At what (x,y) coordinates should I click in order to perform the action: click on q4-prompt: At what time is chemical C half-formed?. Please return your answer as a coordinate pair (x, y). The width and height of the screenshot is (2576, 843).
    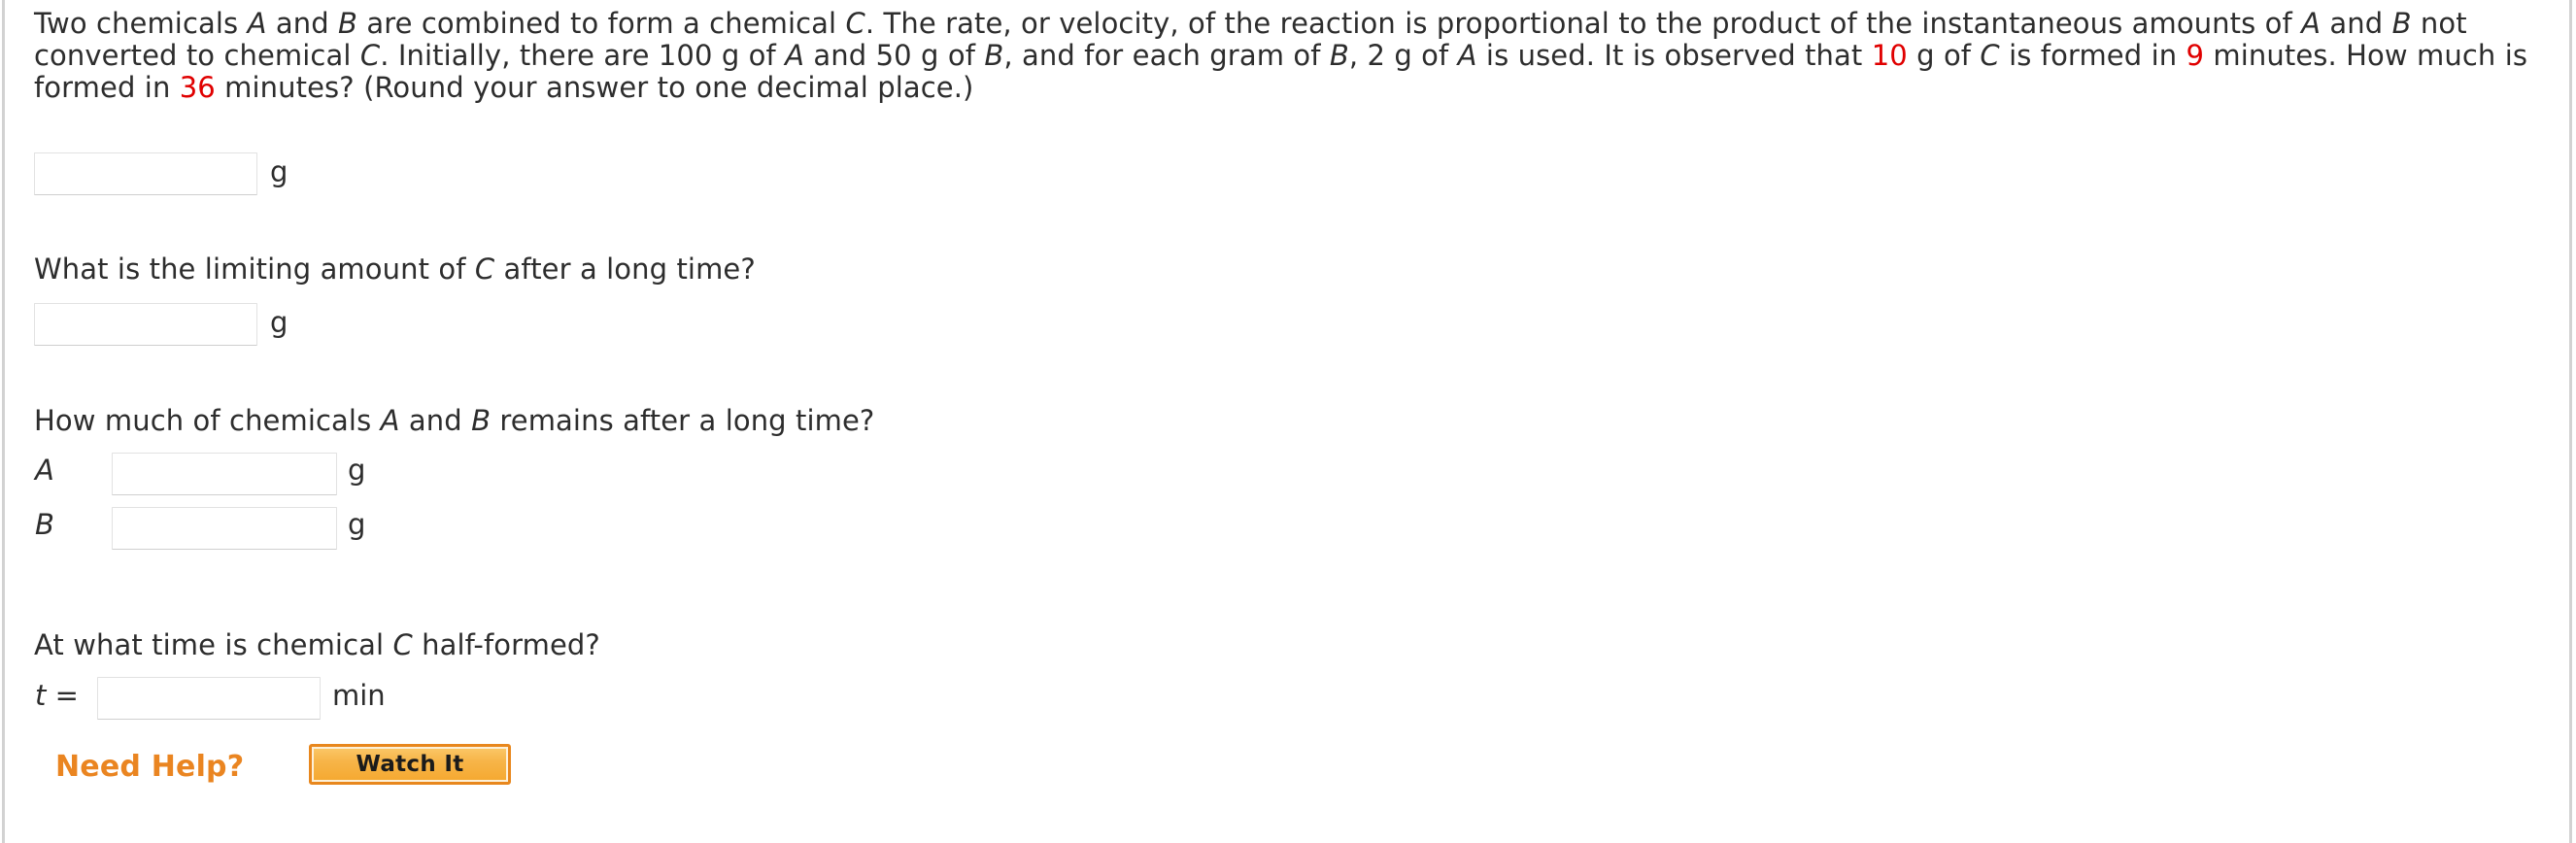
    Looking at the image, I should click on (317, 645).